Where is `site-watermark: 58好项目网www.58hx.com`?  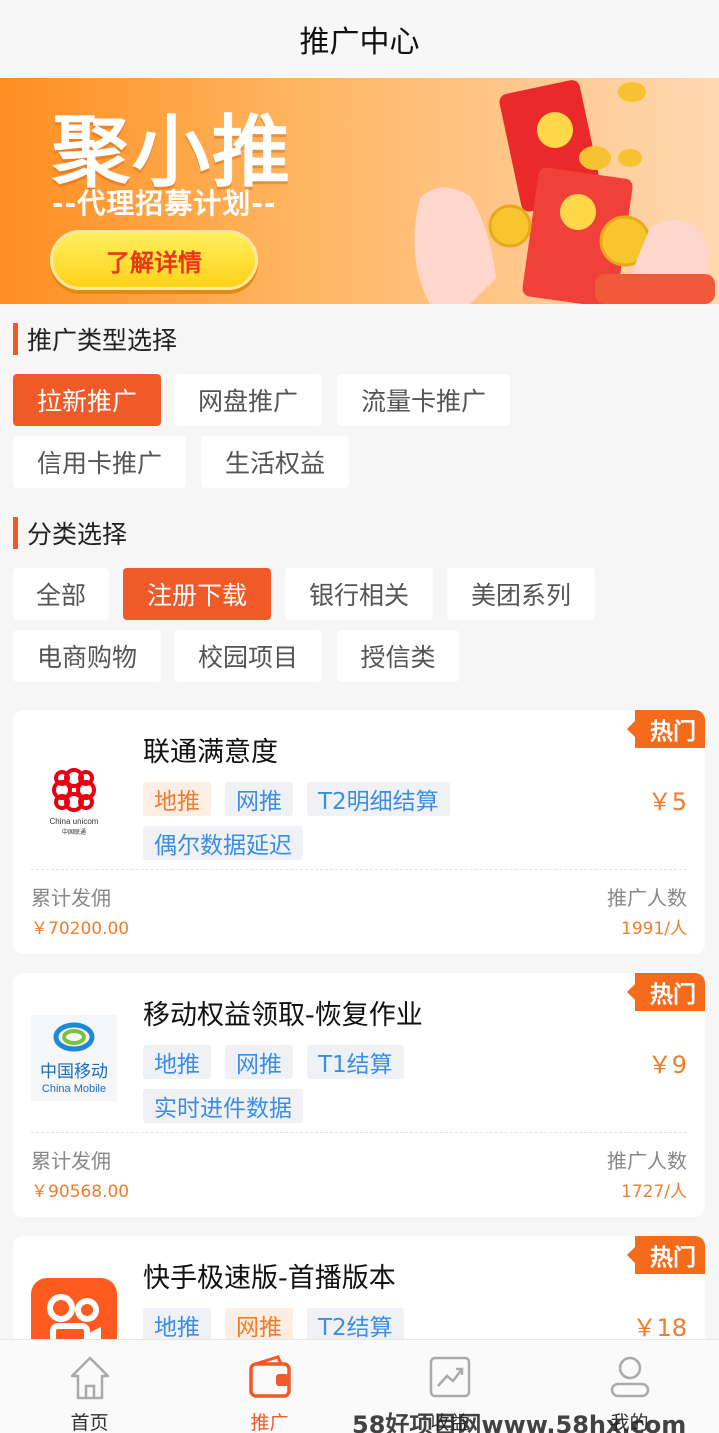
site-watermark: 58好项目网www.58hx.com is located at coordinates (519, 1422).